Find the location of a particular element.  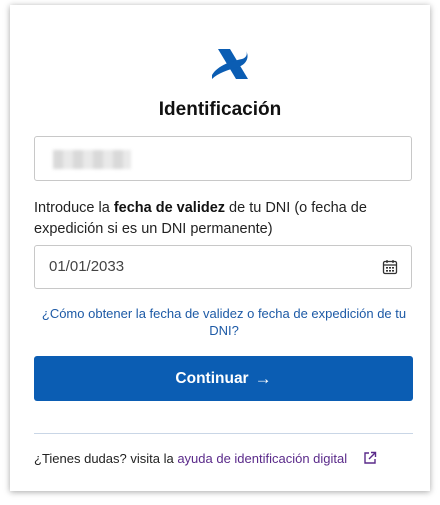

date-value: 01/01/2033 is located at coordinates (87, 266).